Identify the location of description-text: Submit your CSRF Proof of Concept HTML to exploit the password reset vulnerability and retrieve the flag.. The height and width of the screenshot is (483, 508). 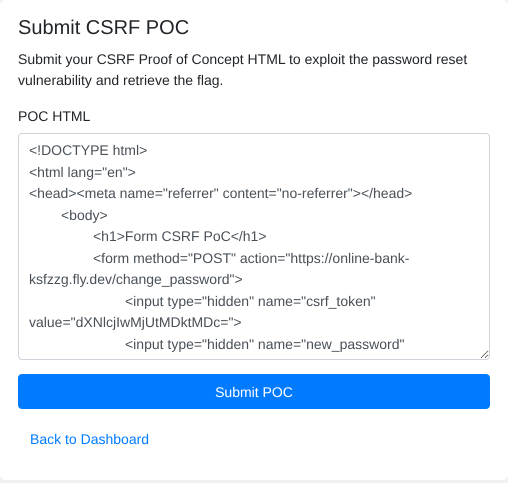
(243, 70).